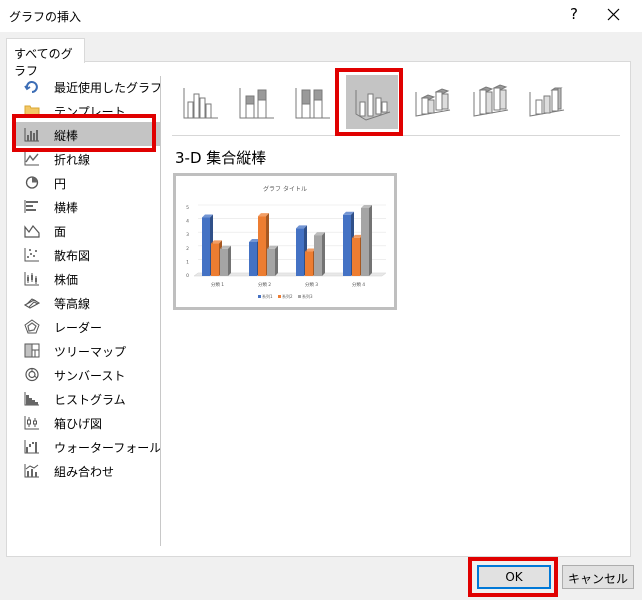 The image size is (642, 600). I want to click on subtype-3d-stacked-column, so click(432, 102).